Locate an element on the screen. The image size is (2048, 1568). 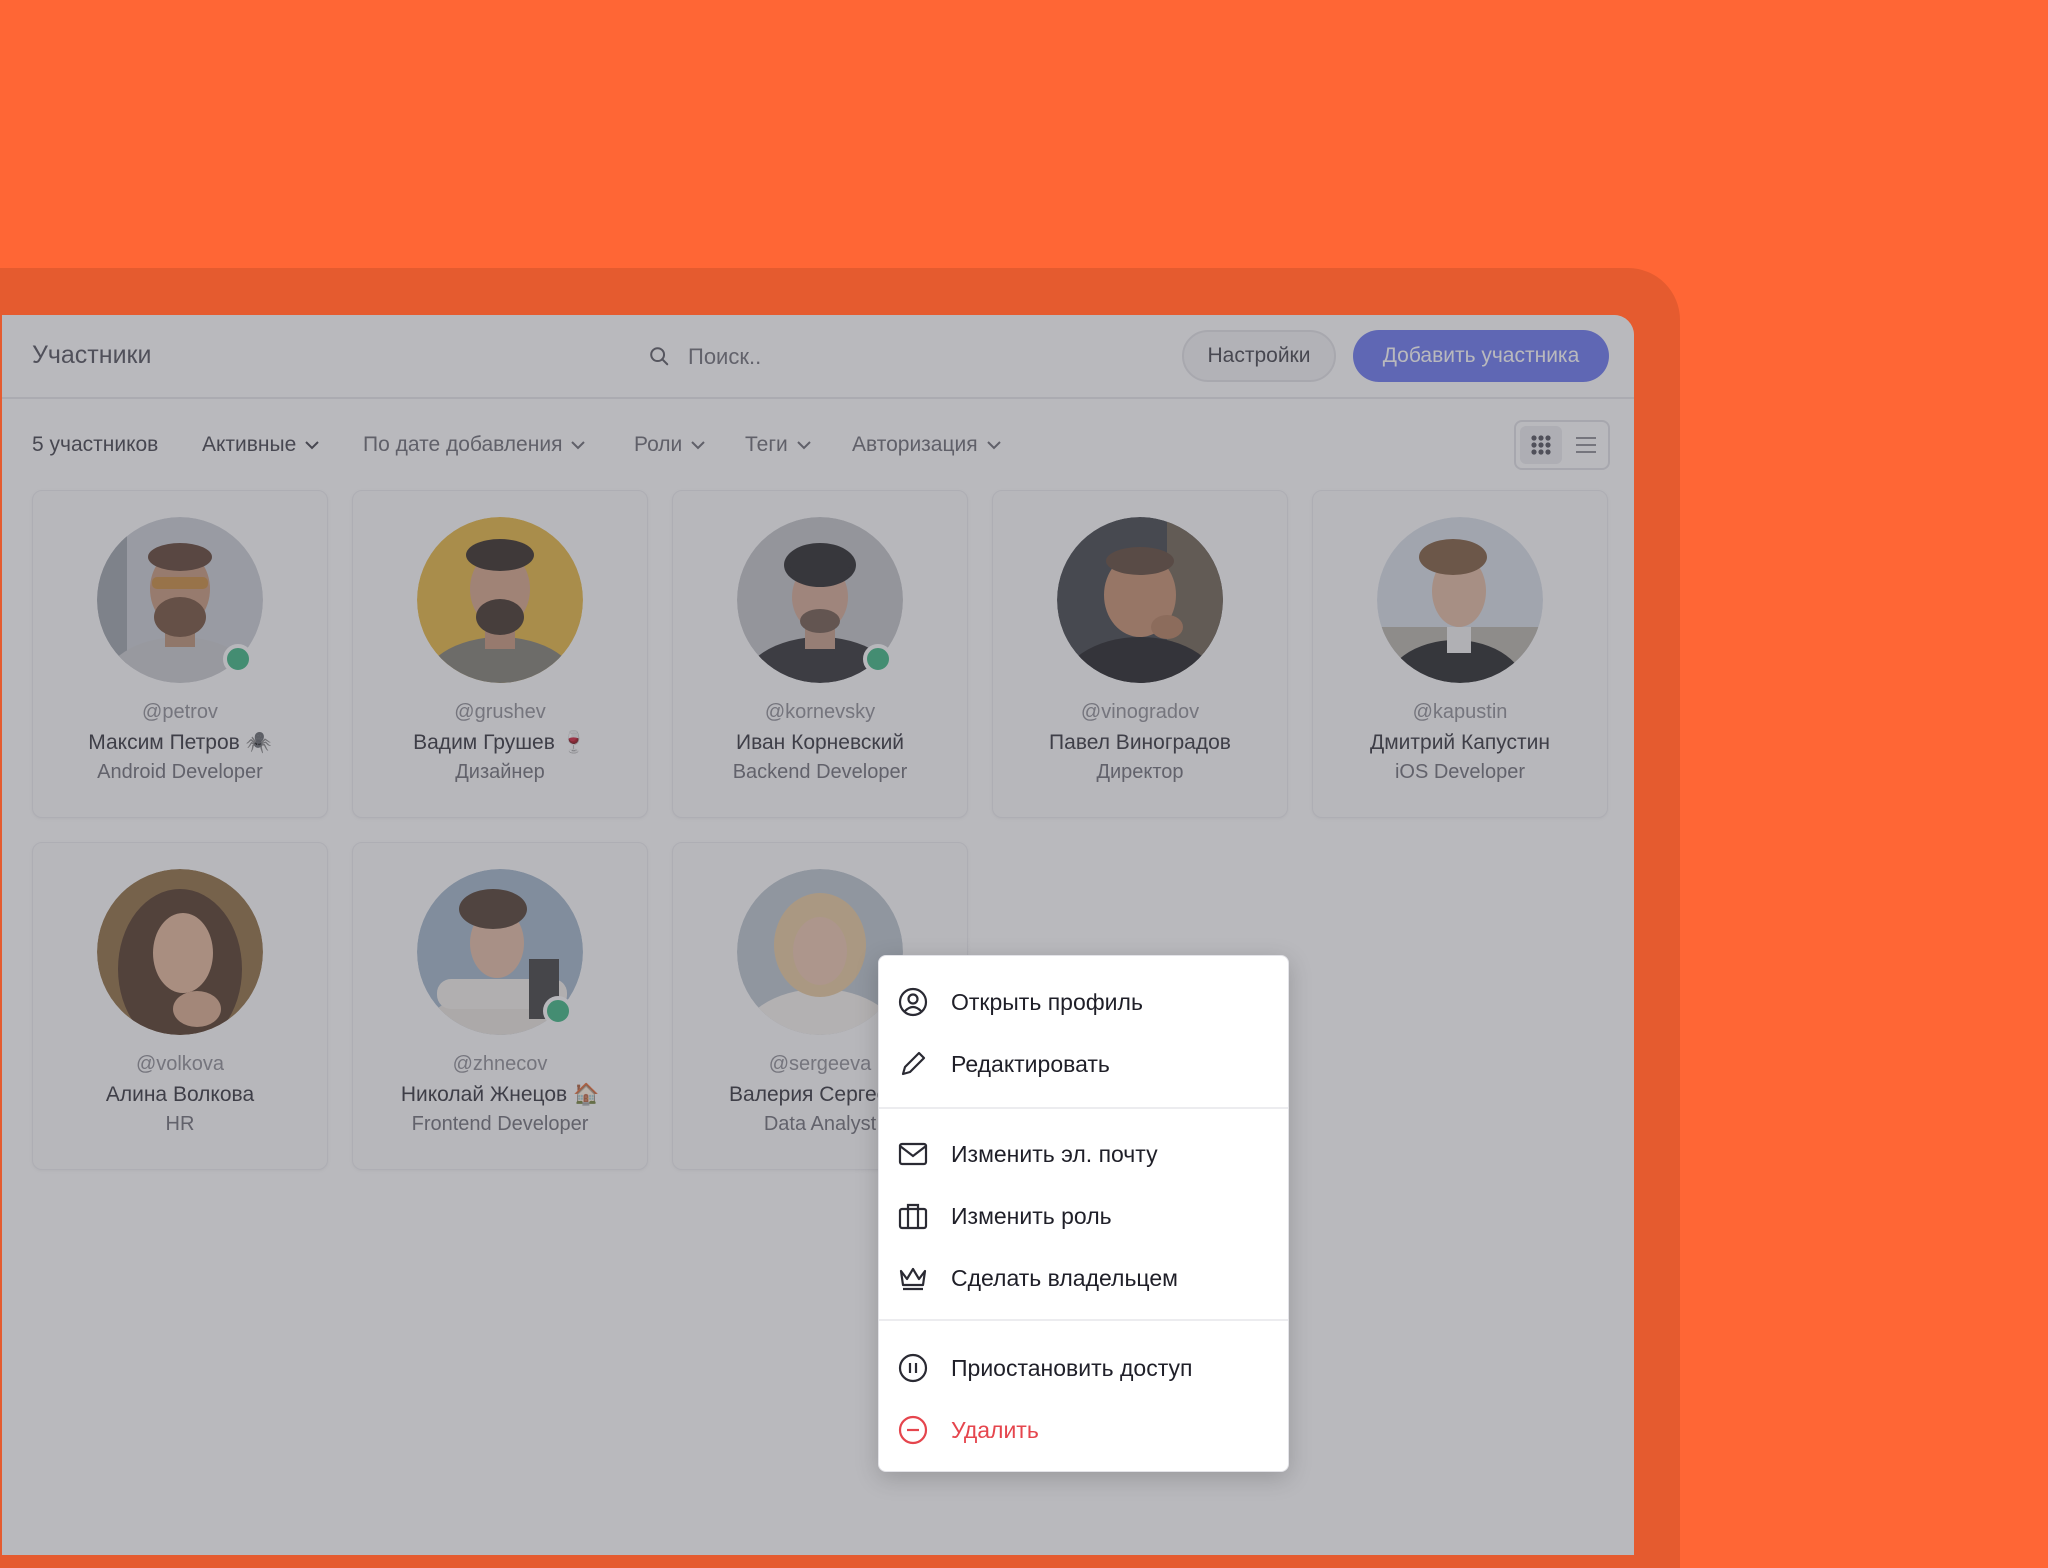
pause-circle-icon is located at coordinates (913, 1368).